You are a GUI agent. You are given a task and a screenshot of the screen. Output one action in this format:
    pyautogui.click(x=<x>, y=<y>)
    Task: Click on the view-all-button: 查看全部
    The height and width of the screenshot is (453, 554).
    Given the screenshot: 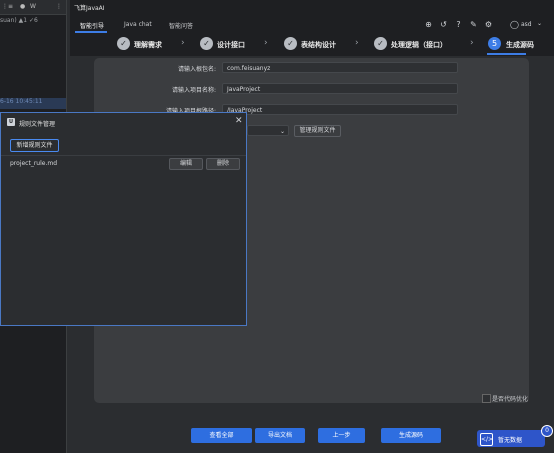 What is the action you would take?
    pyautogui.click(x=221, y=435)
    